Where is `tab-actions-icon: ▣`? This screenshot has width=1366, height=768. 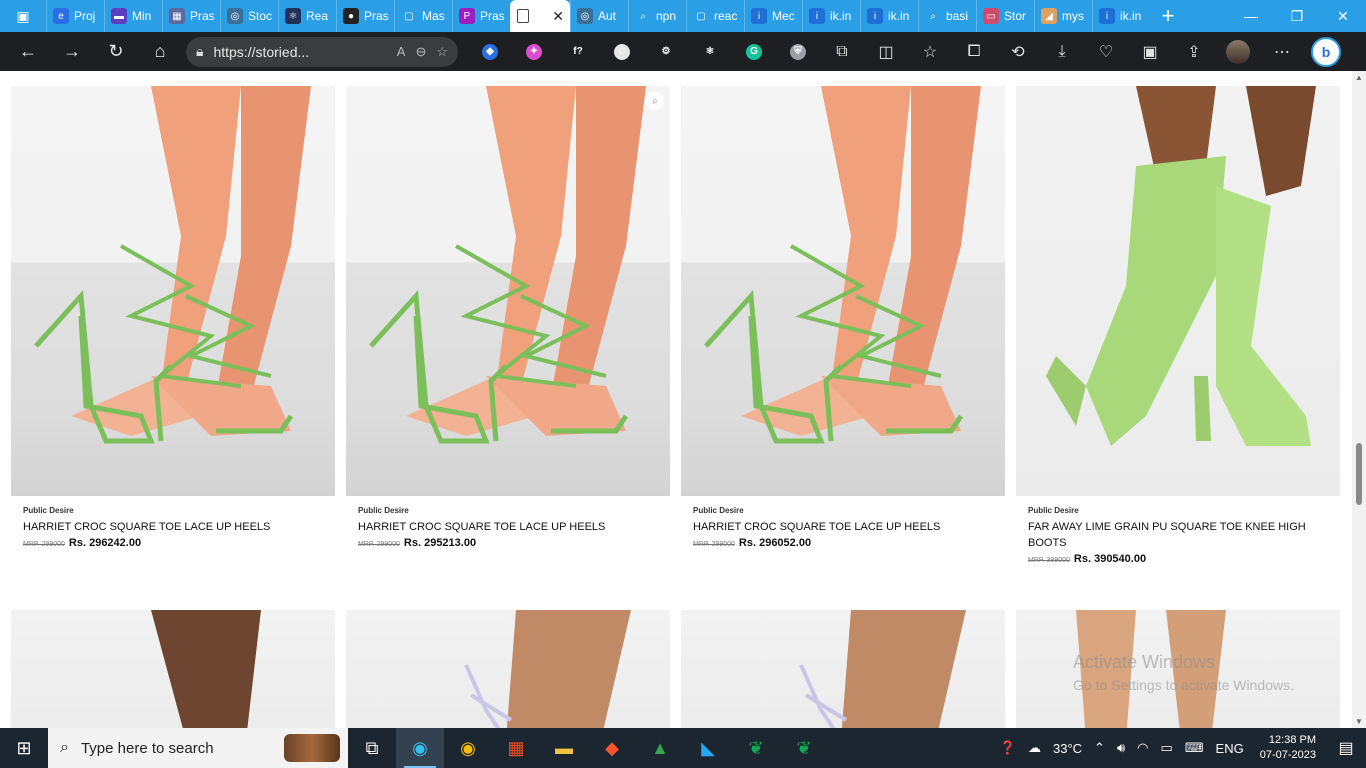
tab-actions-icon: ▣ is located at coordinates (23, 16).